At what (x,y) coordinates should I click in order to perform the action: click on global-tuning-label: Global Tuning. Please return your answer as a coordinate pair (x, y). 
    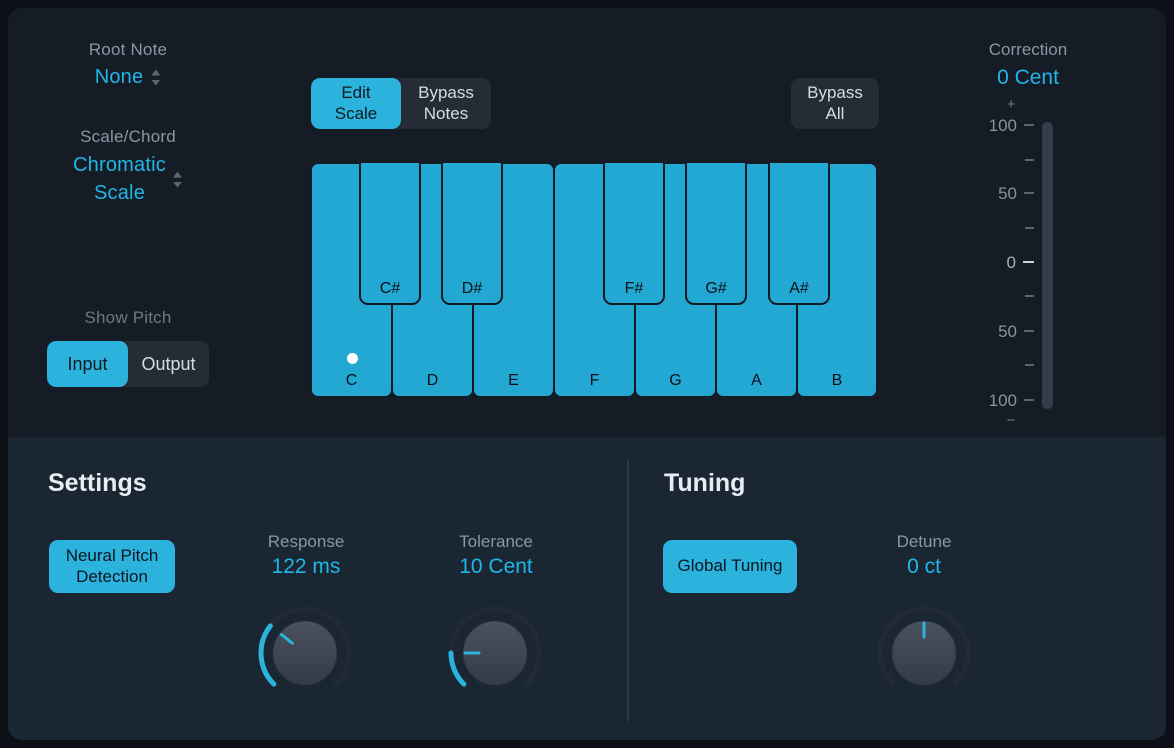
    Looking at the image, I should click on (730, 566).